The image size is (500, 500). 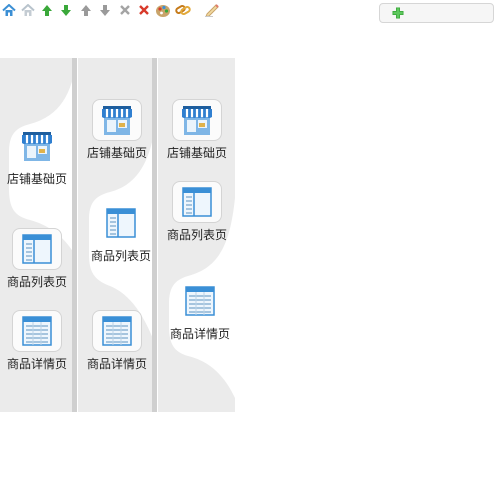 I want to click on plus-icon, so click(x=398, y=14).